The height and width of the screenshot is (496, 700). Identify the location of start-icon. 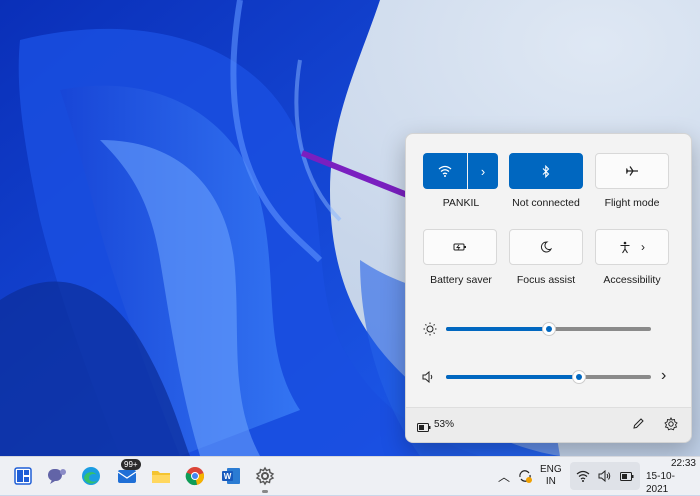
(23, 476).